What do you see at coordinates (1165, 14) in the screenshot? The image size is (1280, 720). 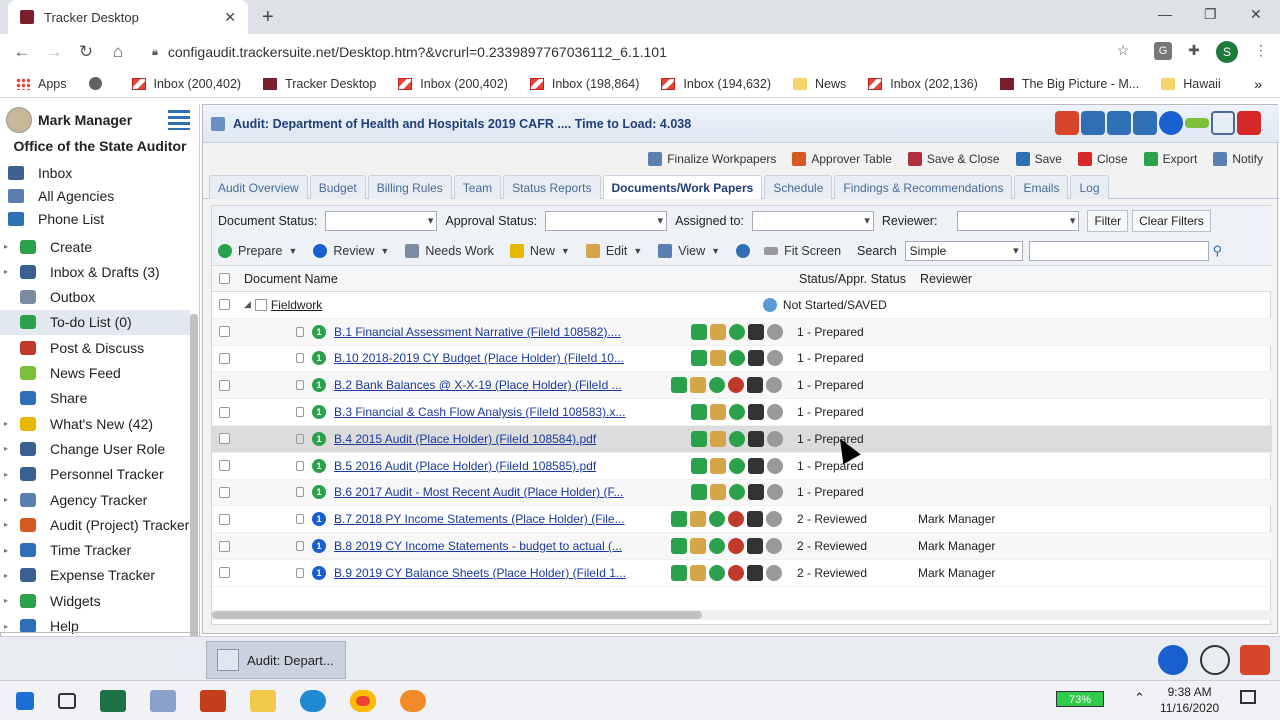 I see `minimize-icon: —` at bounding box center [1165, 14].